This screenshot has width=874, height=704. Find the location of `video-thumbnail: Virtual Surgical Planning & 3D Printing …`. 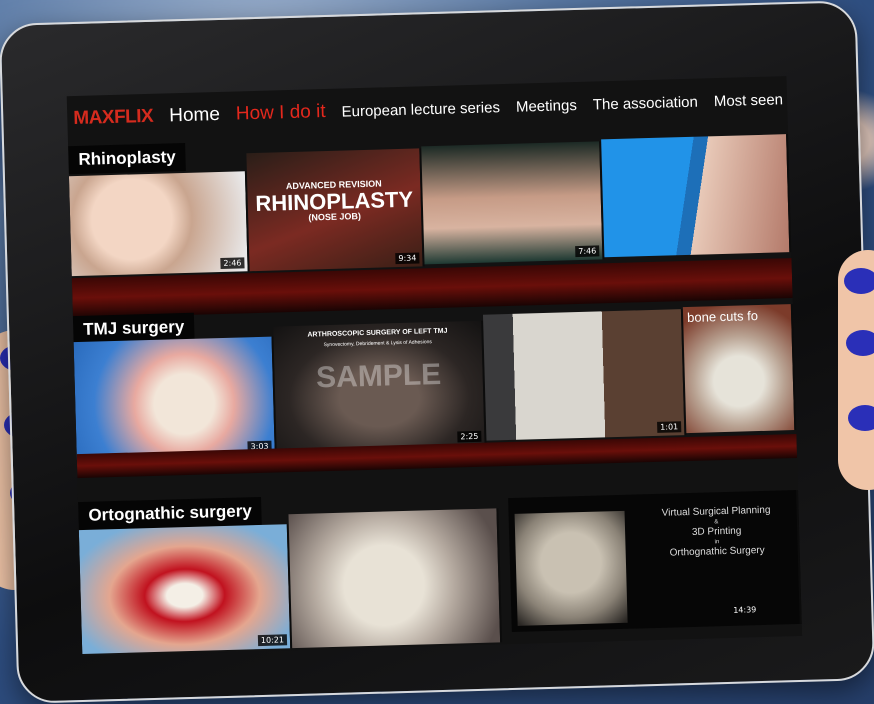

video-thumbnail: Virtual Surgical Planning & 3D Printing … is located at coordinates (655, 561).